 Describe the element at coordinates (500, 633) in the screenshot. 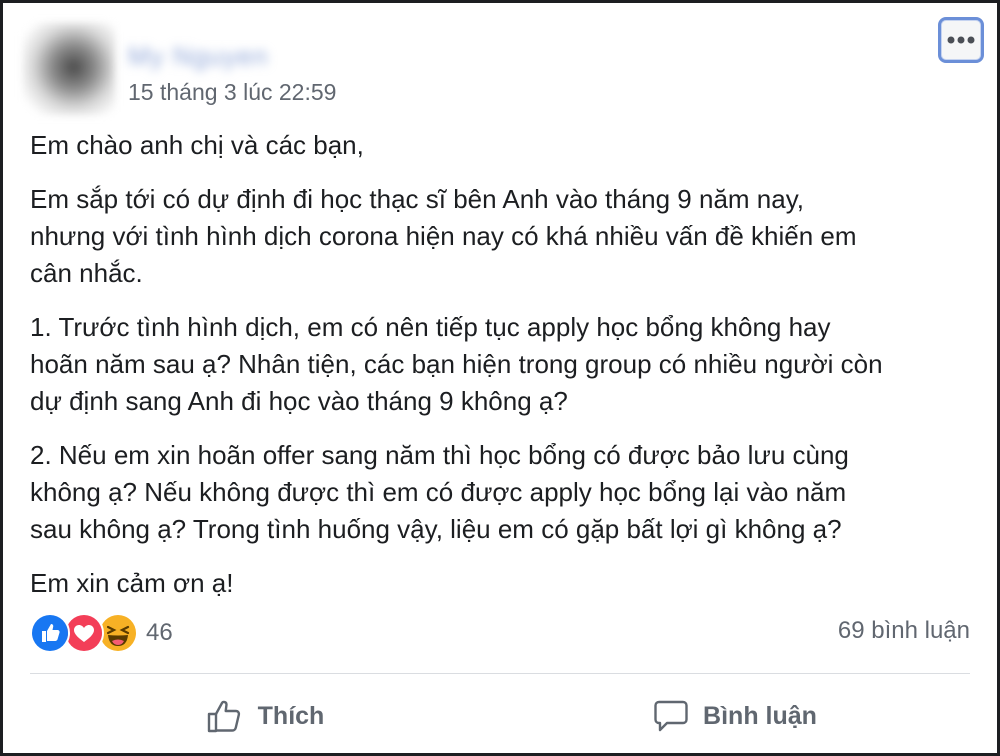

I see `post-stats: 46 69 bình luận` at that location.